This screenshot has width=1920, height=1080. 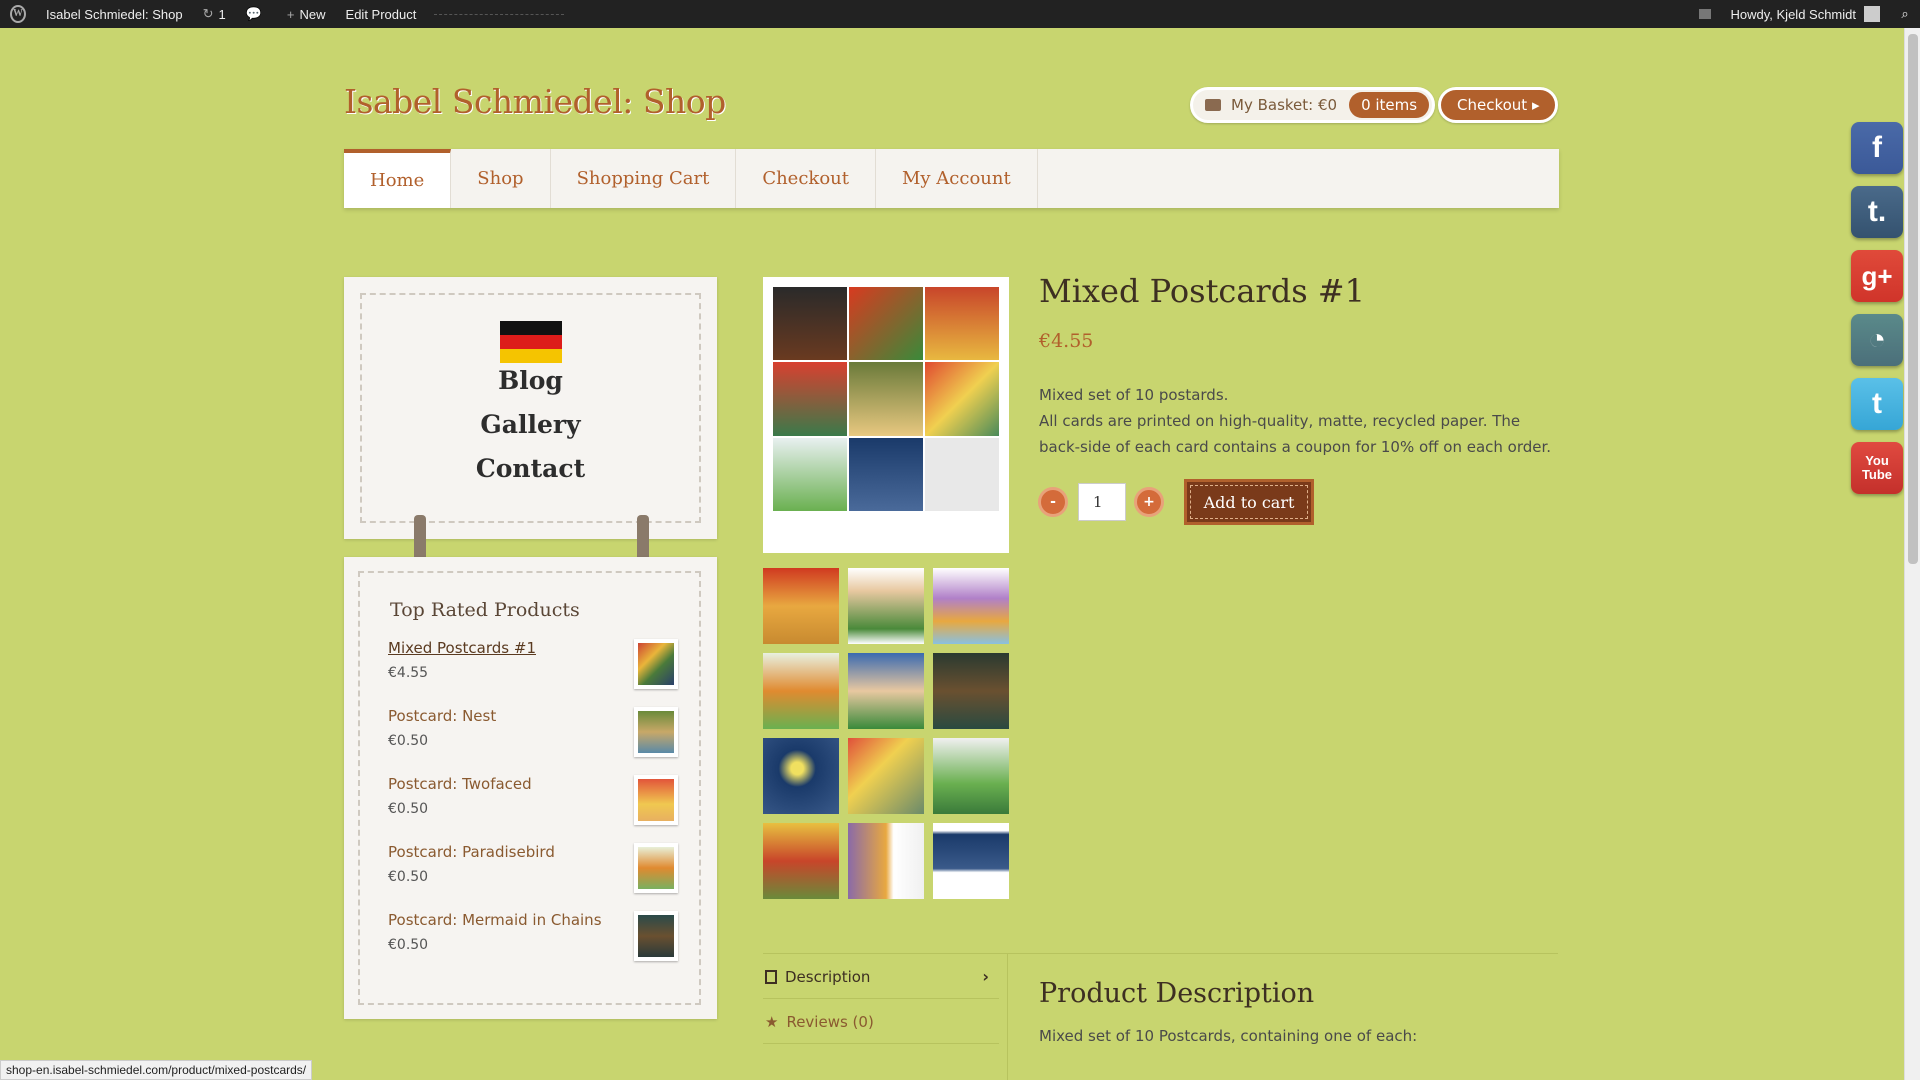 I want to click on delicious-icon: ◔, so click(x=1877, y=340).